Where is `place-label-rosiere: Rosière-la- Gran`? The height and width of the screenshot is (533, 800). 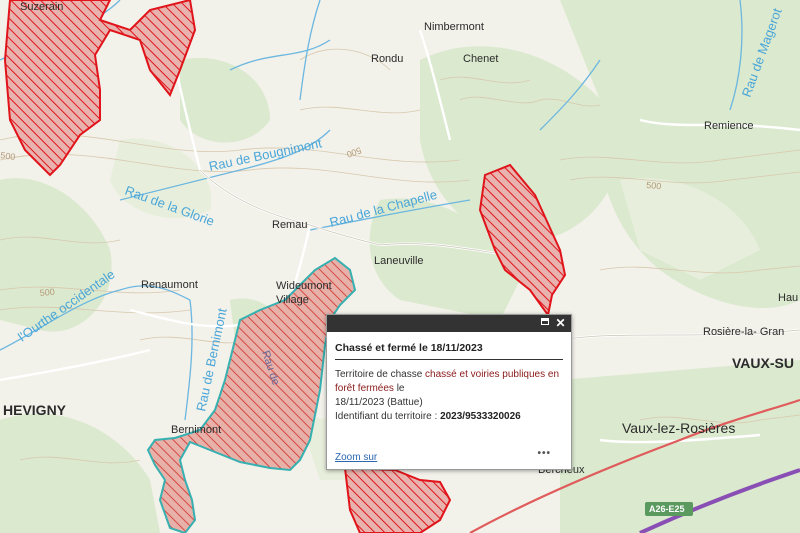
place-label-rosiere: Rosière-la- Gran is located at coordinates (743, 332).